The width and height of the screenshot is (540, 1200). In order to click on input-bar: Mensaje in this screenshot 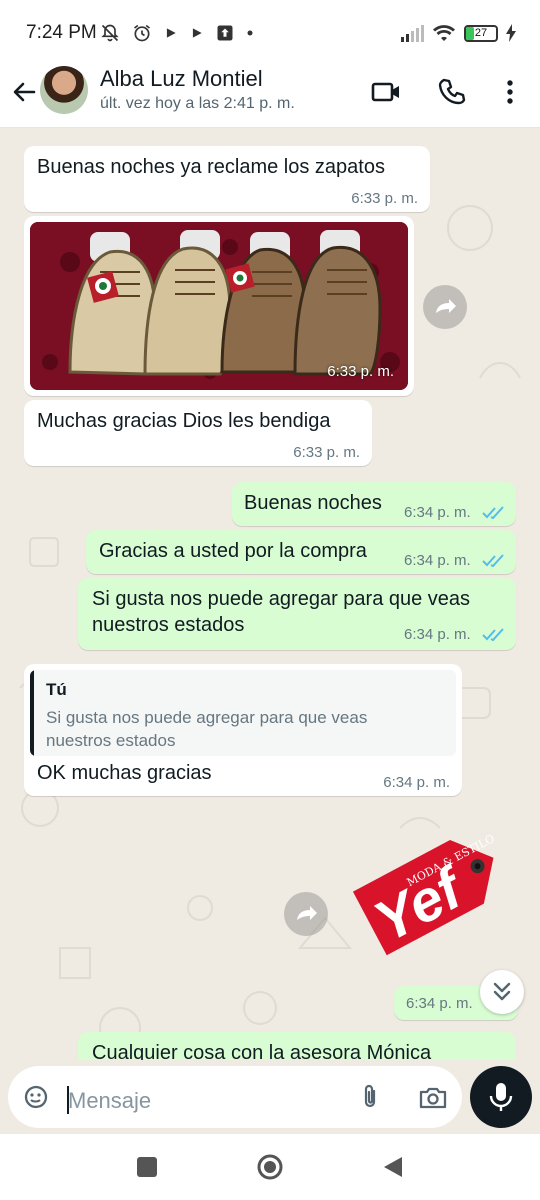, I will do `click(270, 1097)`.